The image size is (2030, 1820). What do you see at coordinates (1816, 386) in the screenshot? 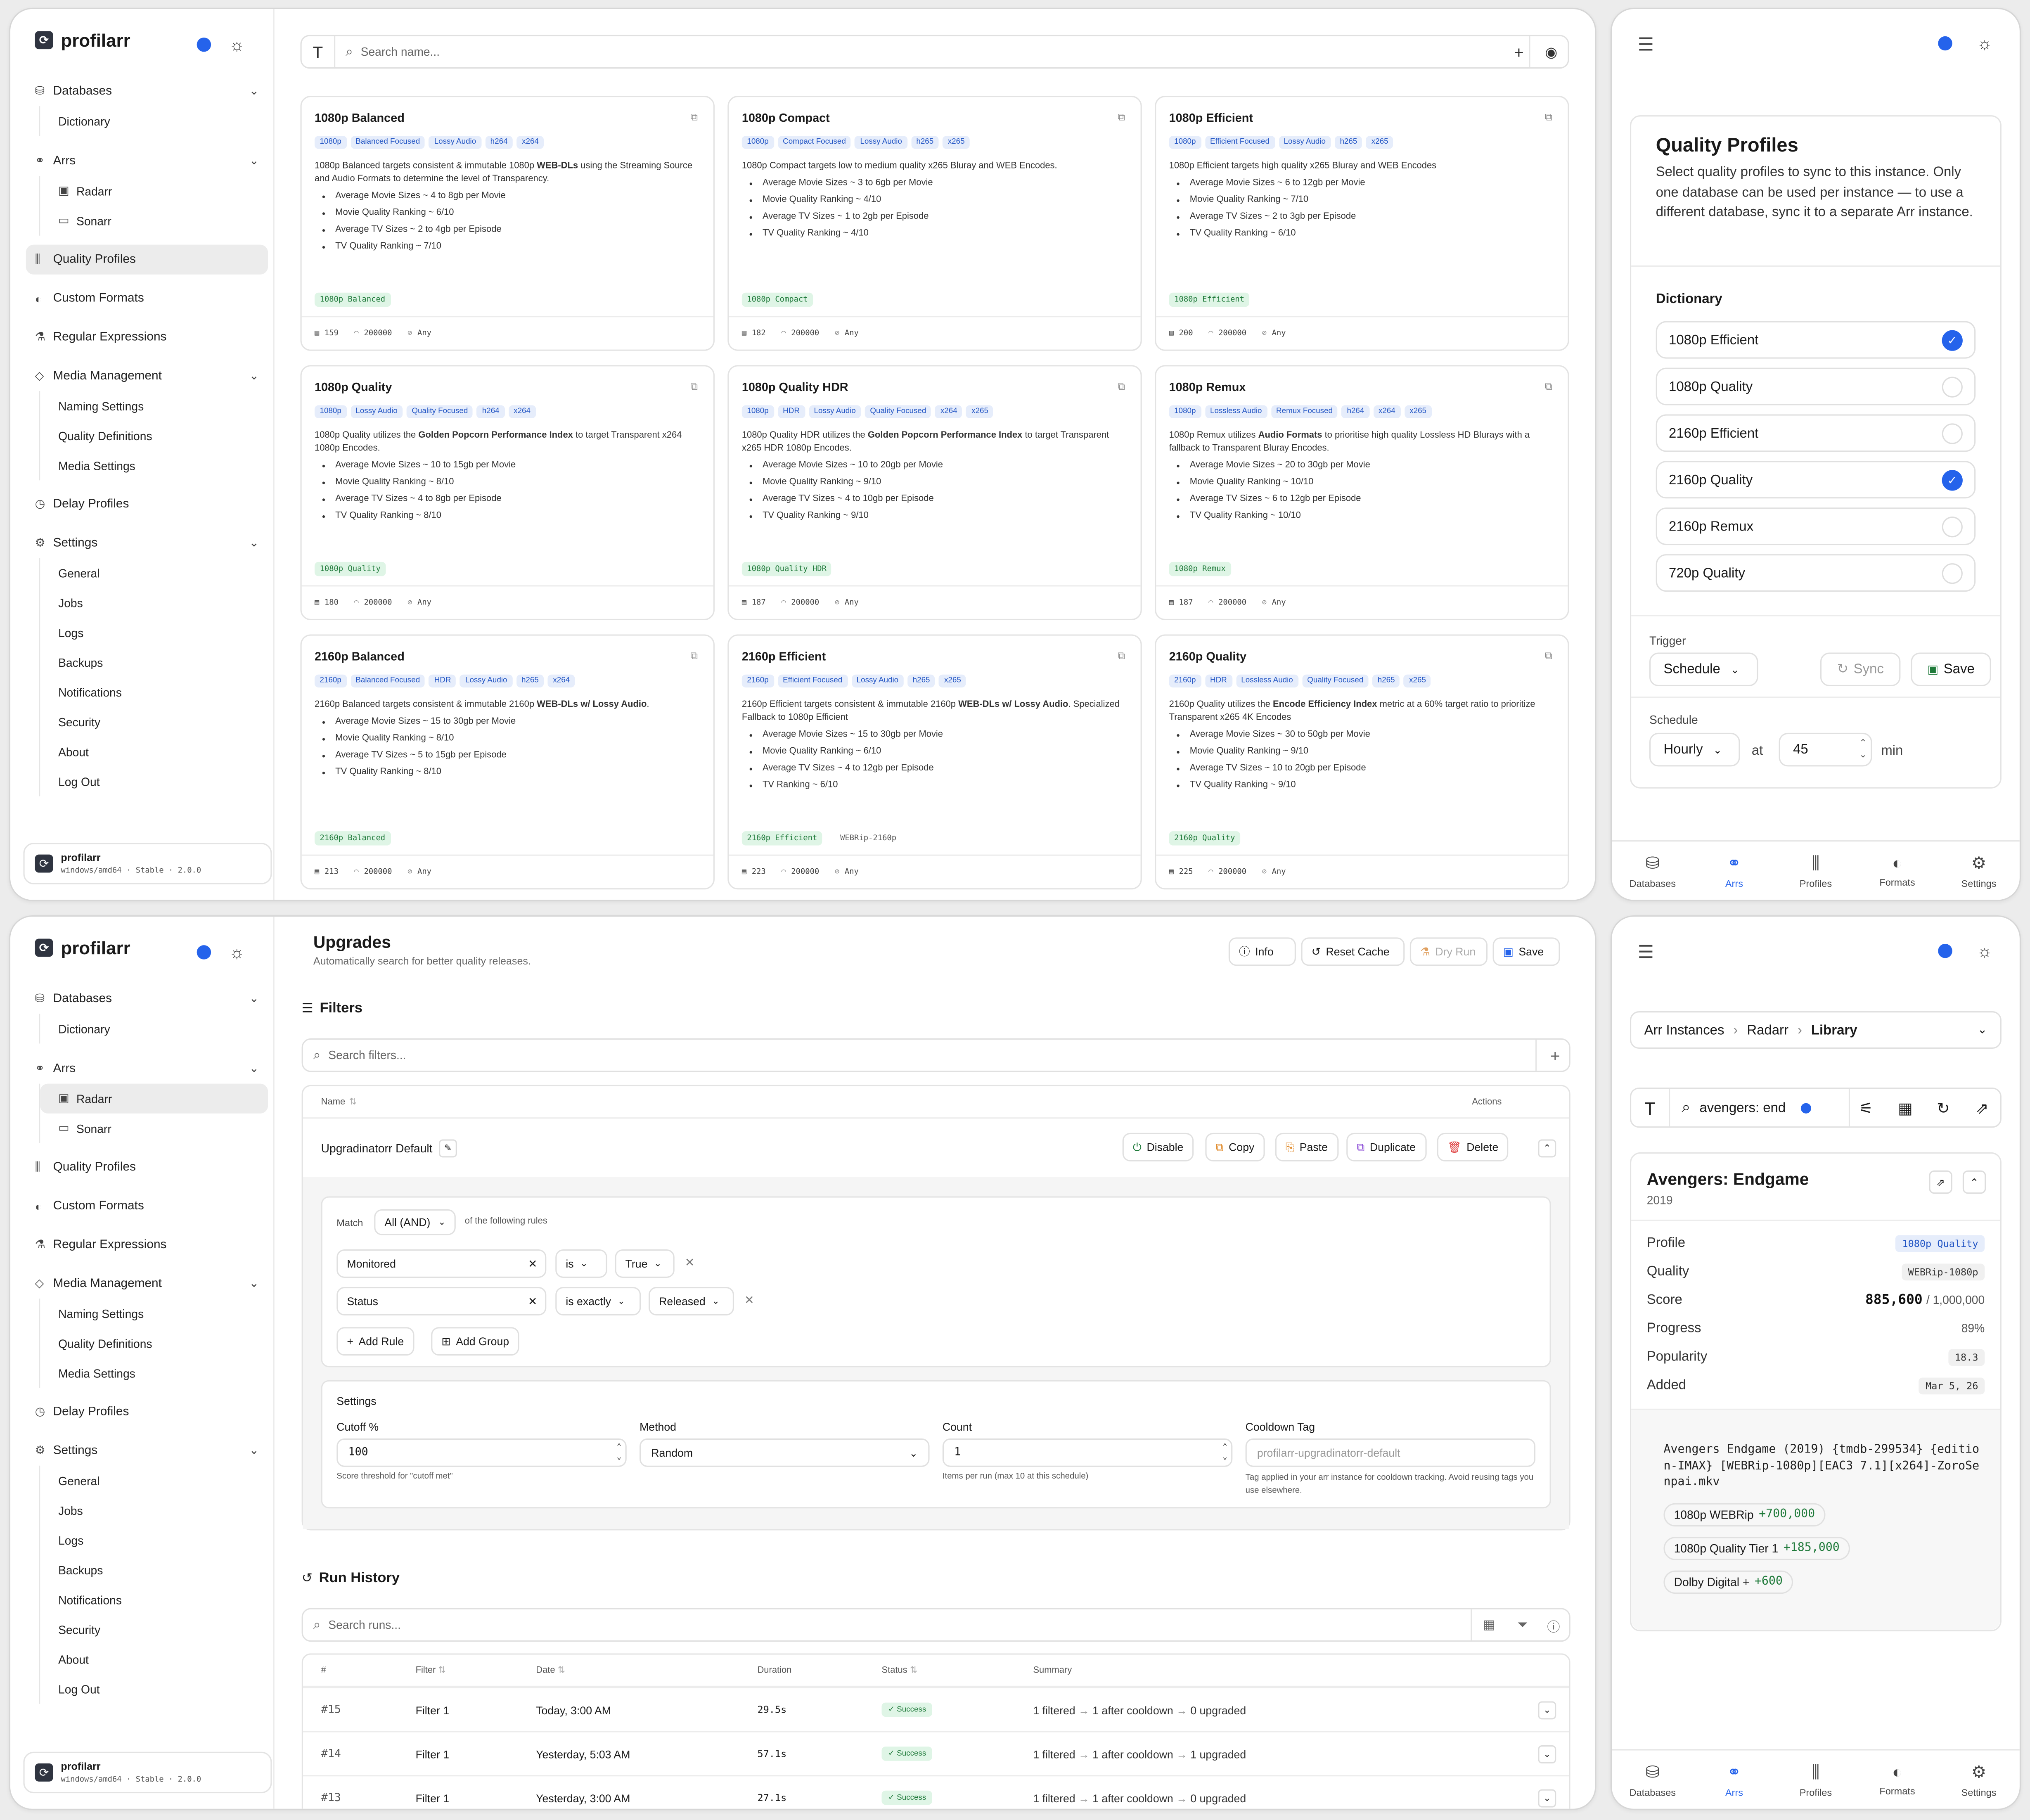
I see `profile-option: 1080p Quality` at bounding box center [1816, 386].